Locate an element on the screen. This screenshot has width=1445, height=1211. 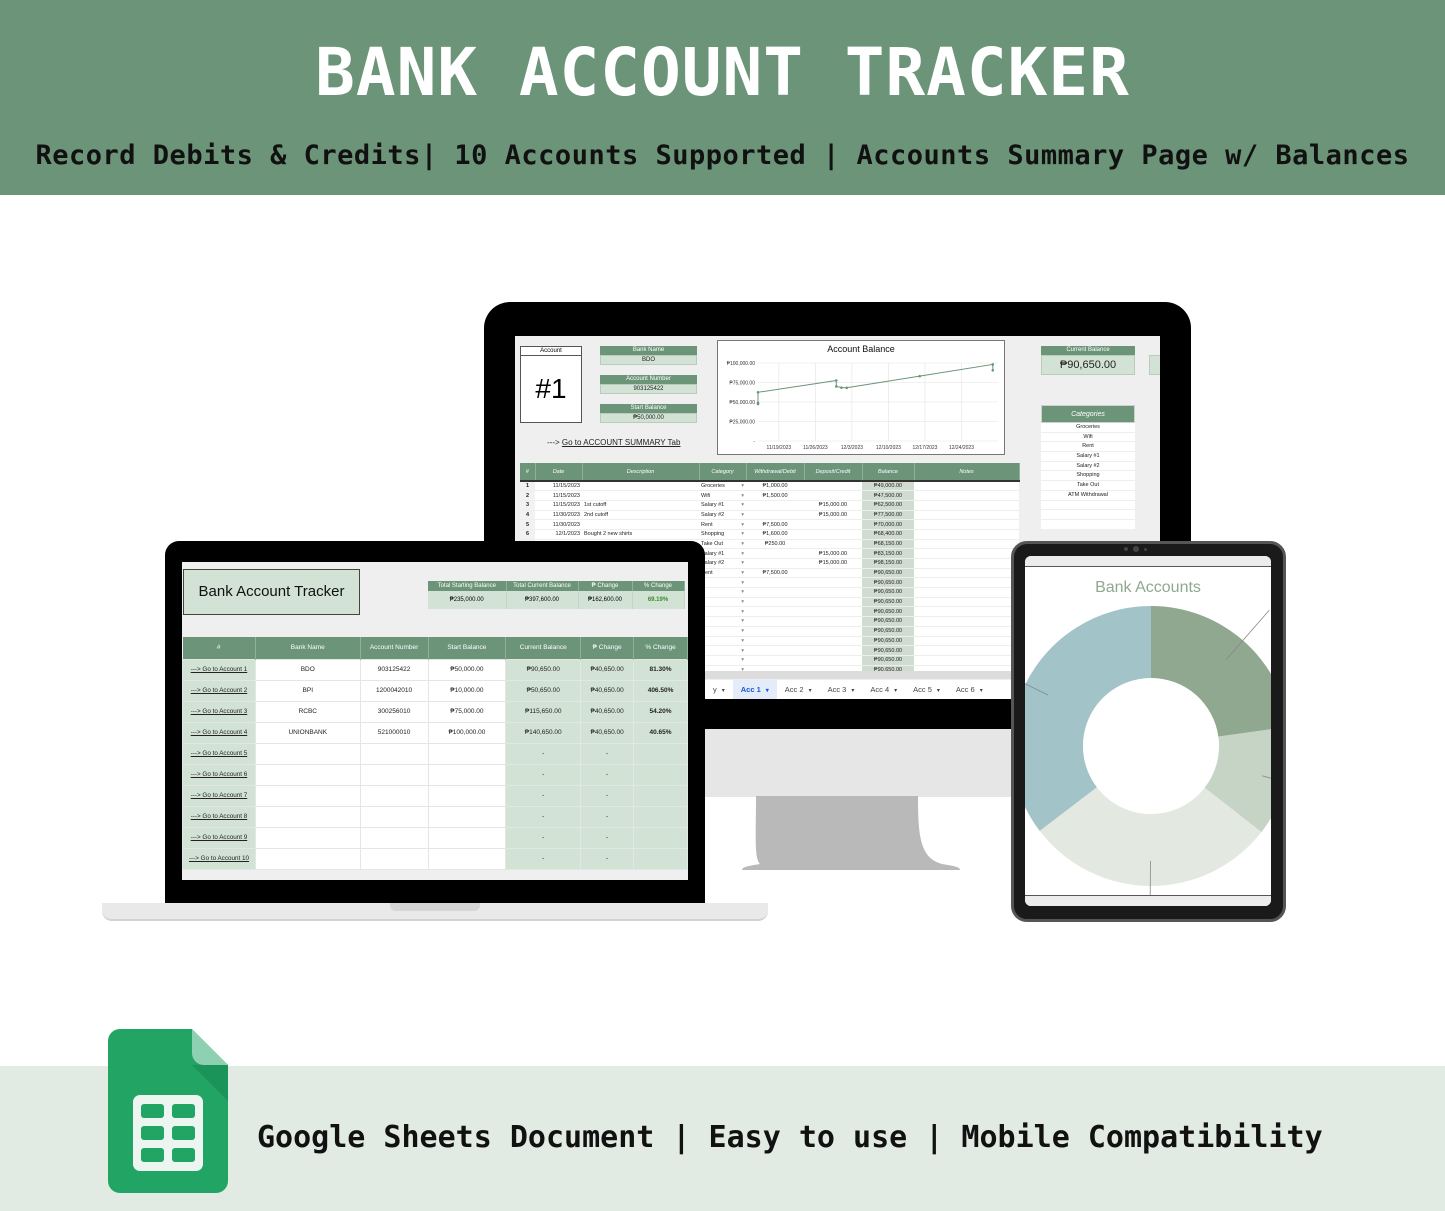
sheet-tab: Acc 5 ▾ is located at coordinates (926, 689).